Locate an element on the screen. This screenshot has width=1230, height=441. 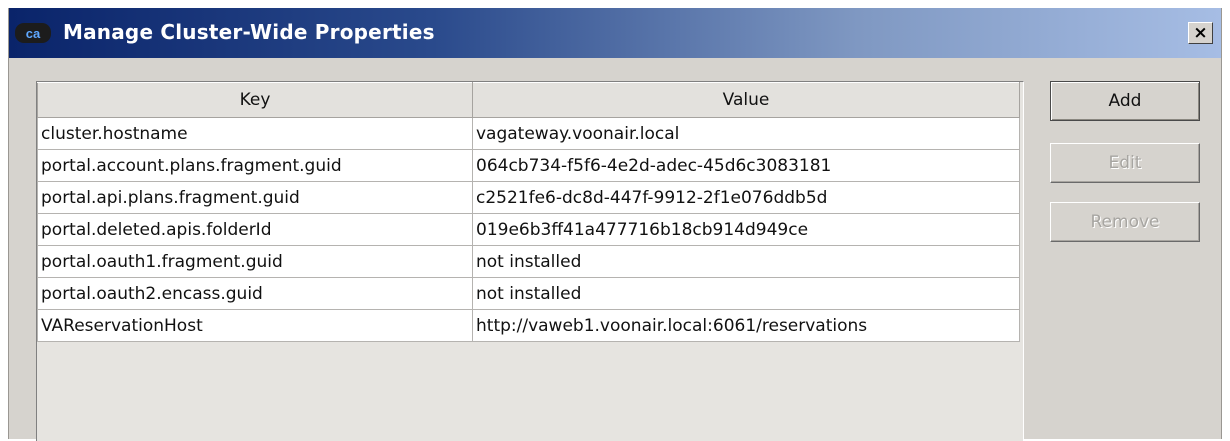
close-button: × is located at coordinates (1200, 33).